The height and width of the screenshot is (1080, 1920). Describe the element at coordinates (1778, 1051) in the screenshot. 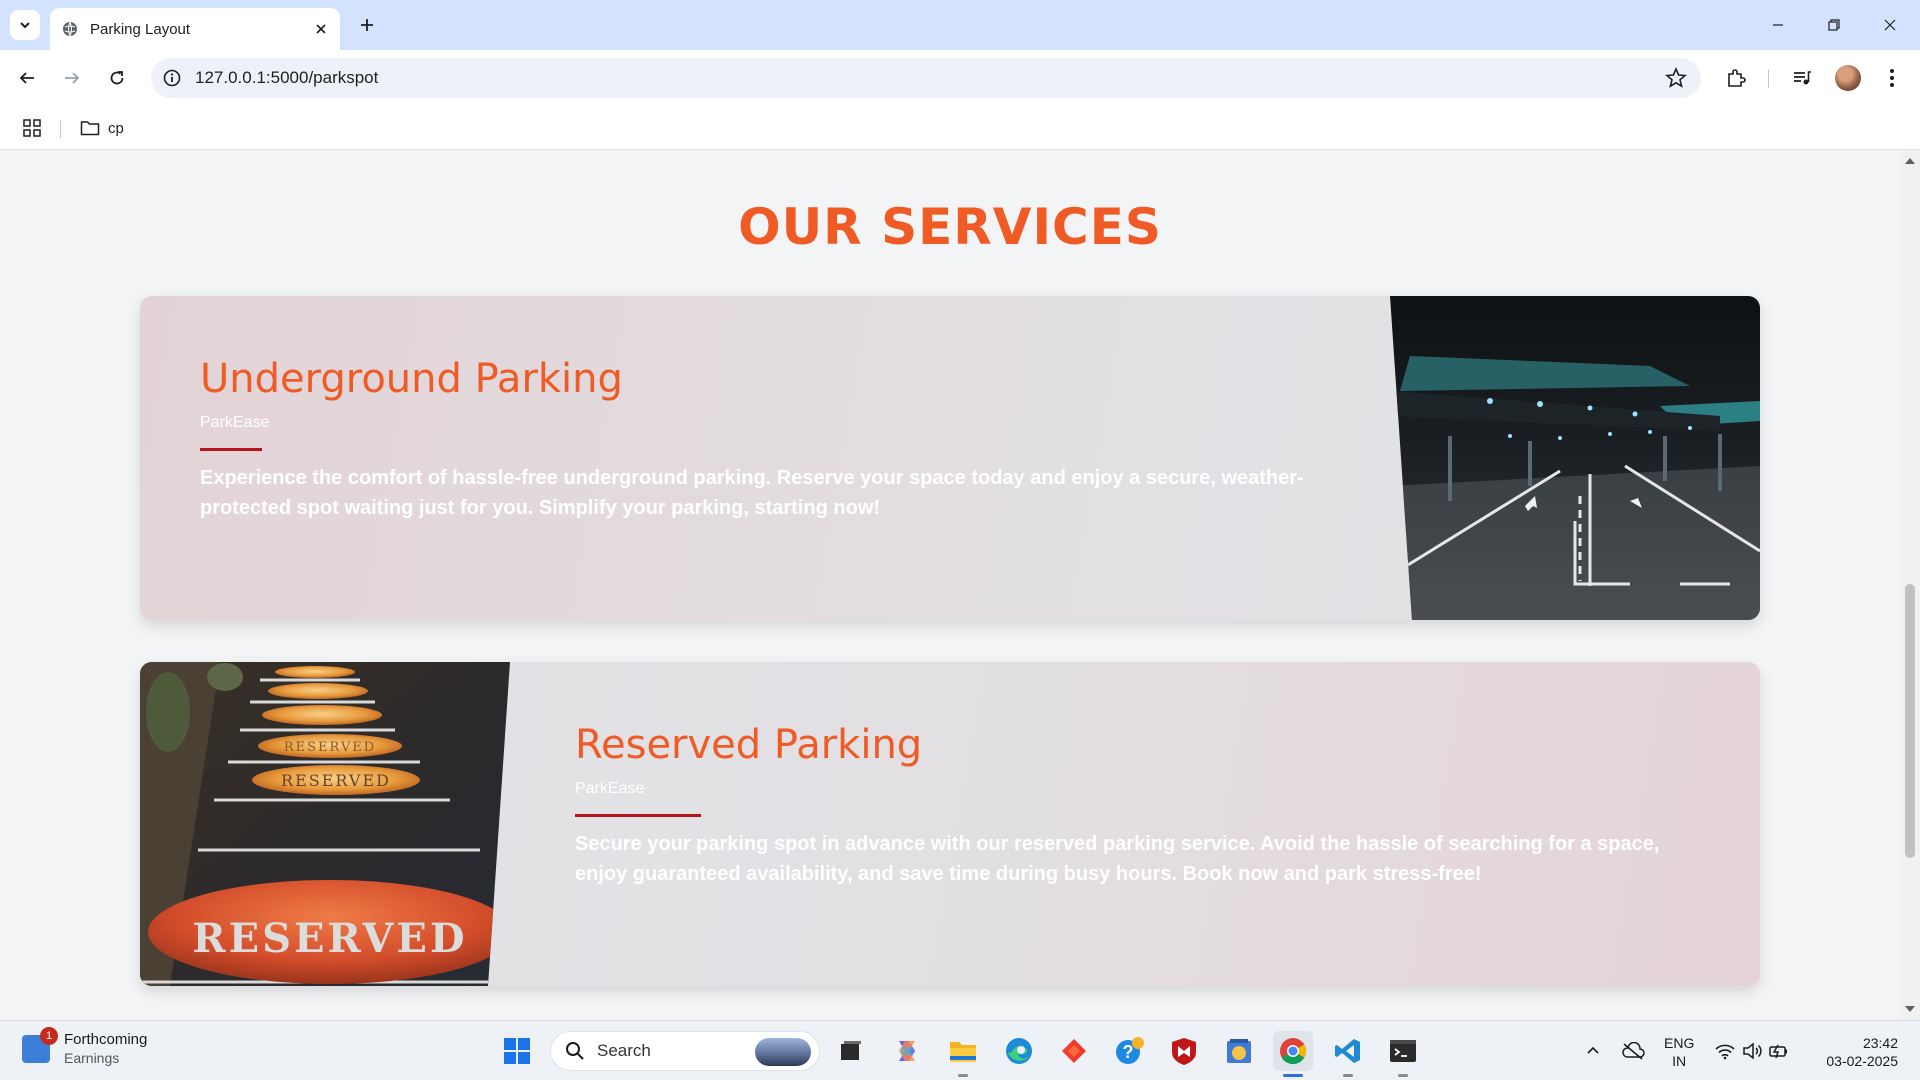

I see `battery-charging-icon` at that location.